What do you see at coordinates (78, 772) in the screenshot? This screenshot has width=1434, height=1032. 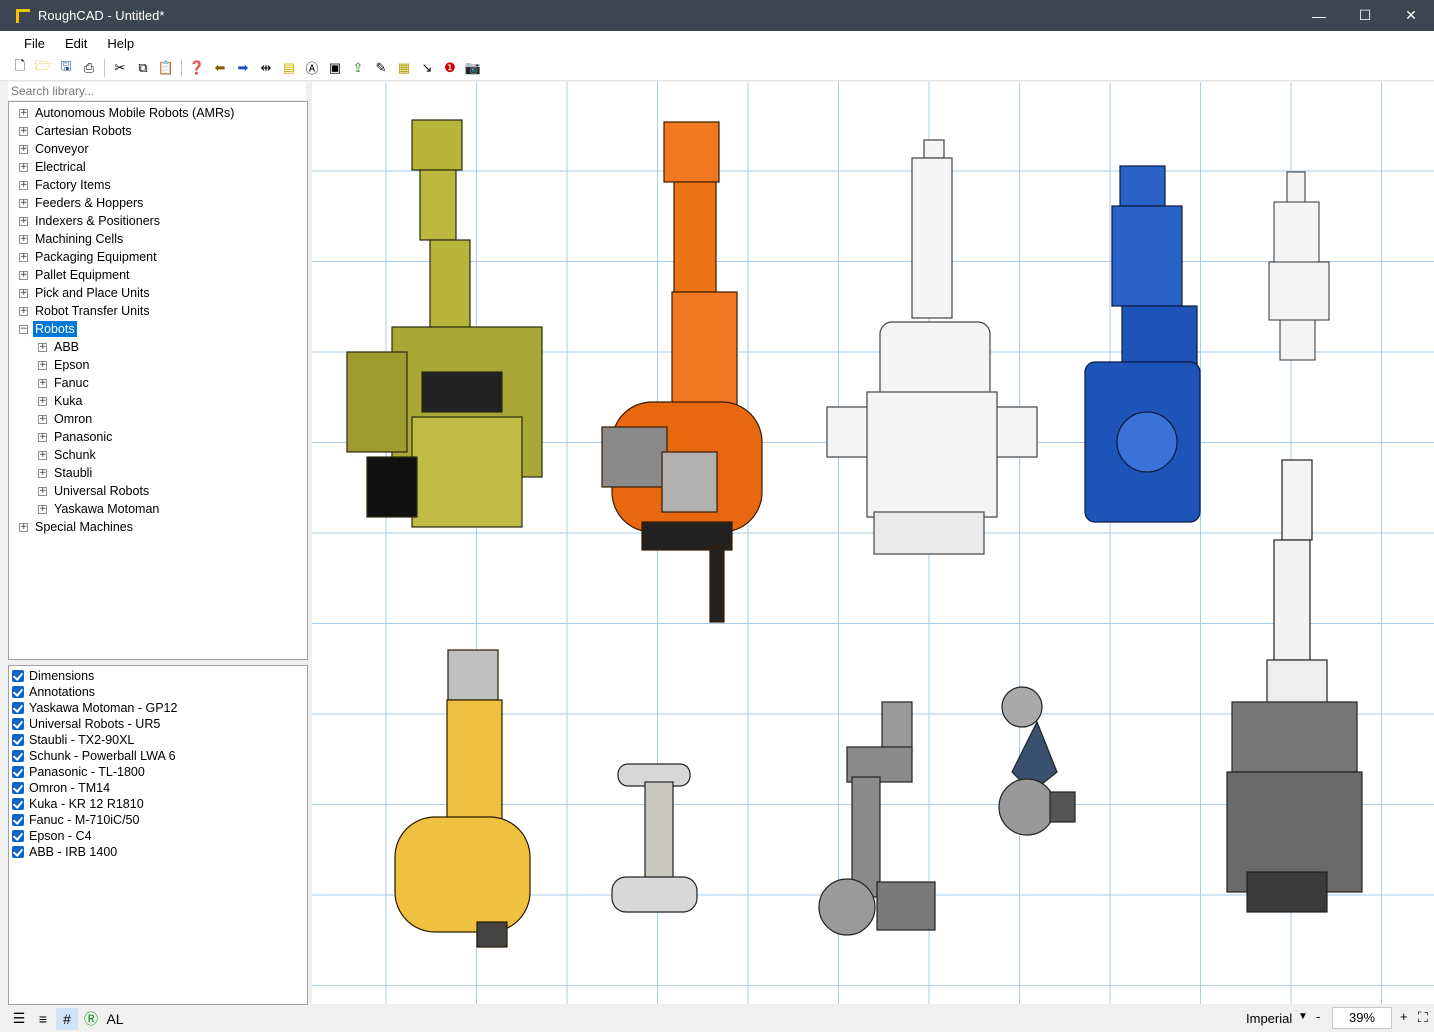 I see `layer-row: Panasonic - TL-1800` at bounding box center [78, 772].